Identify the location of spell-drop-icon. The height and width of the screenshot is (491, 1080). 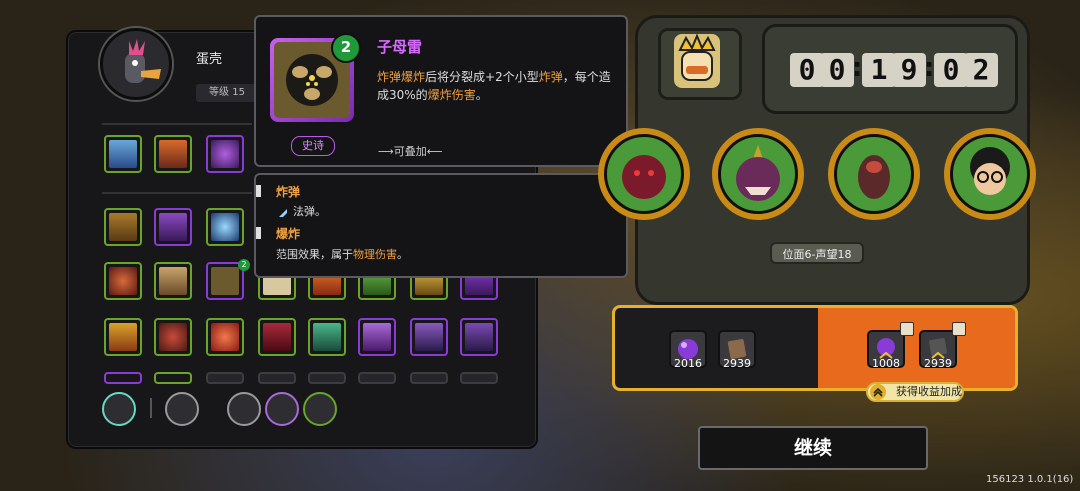
(283, 210).